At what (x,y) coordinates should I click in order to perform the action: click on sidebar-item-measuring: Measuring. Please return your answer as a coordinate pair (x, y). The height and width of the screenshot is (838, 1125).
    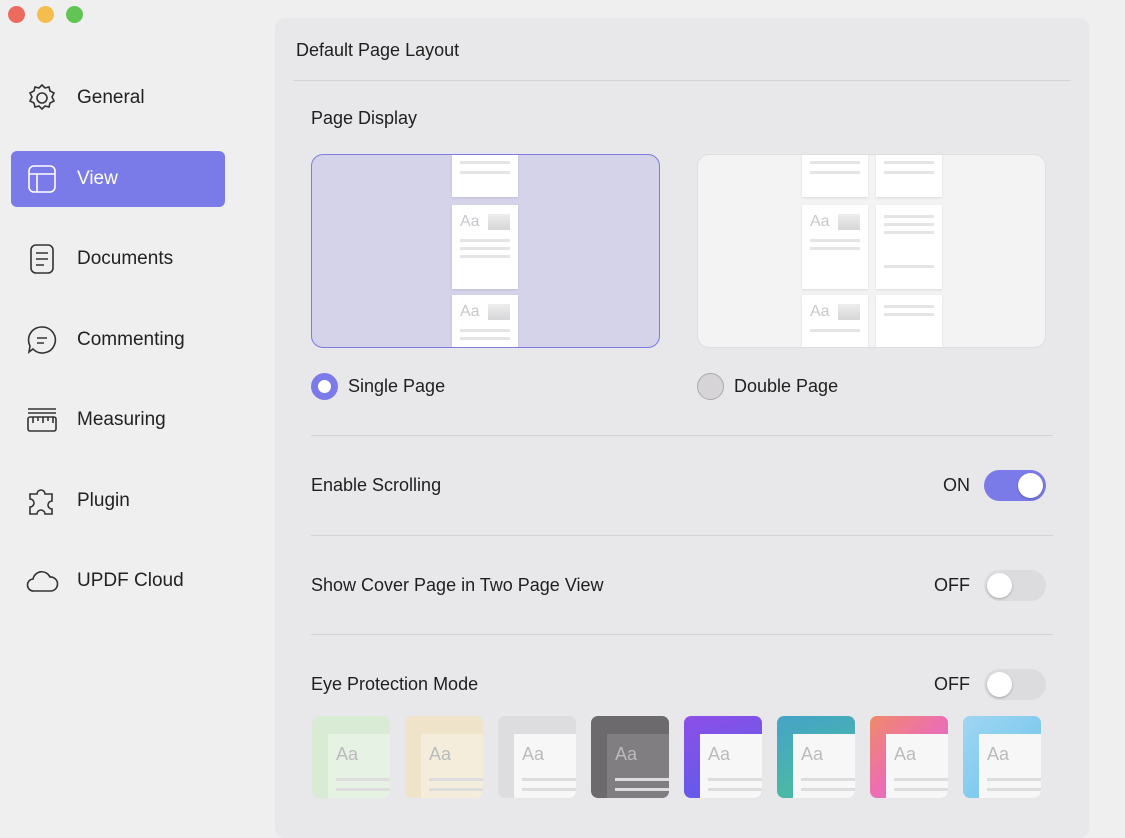
    Looking at the image, I should click on (118, 420).